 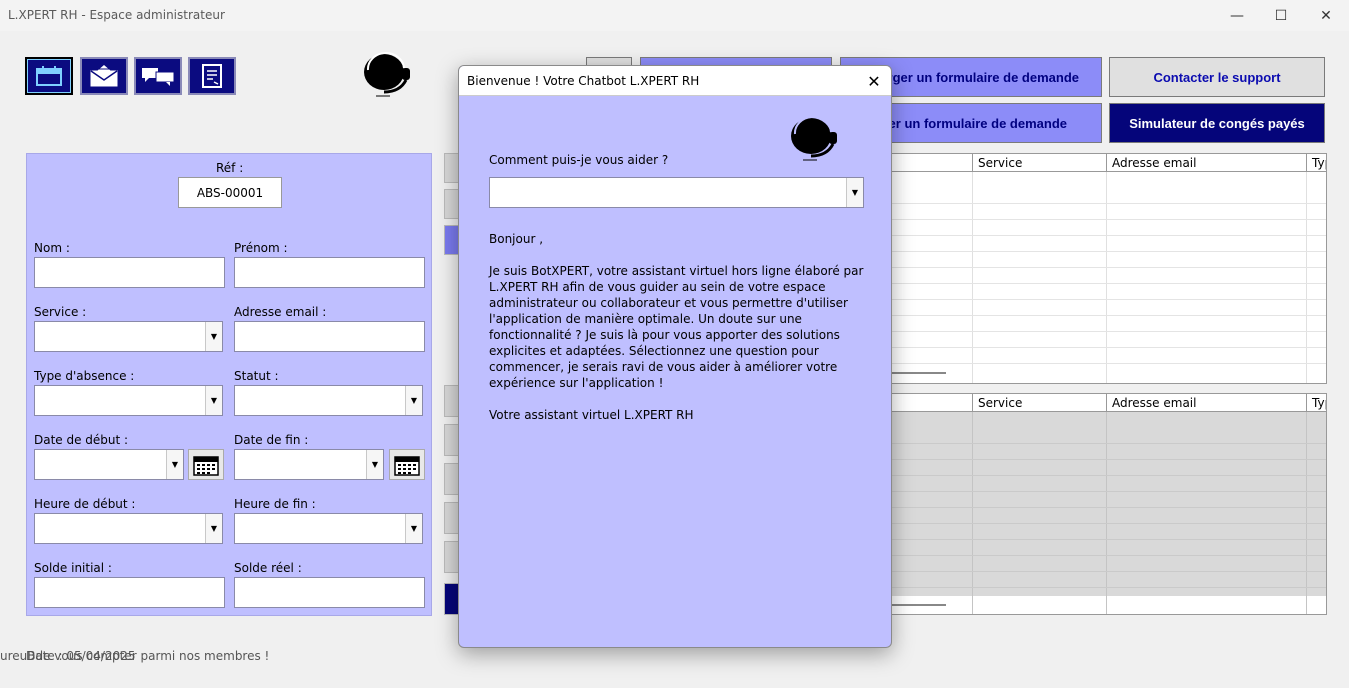 I want to click on chat-button, so click(x=158, y=76).